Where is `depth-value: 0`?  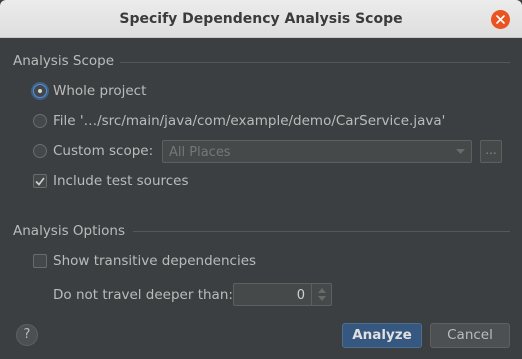 depth-value: 0 is located at coordinates (300, 295).